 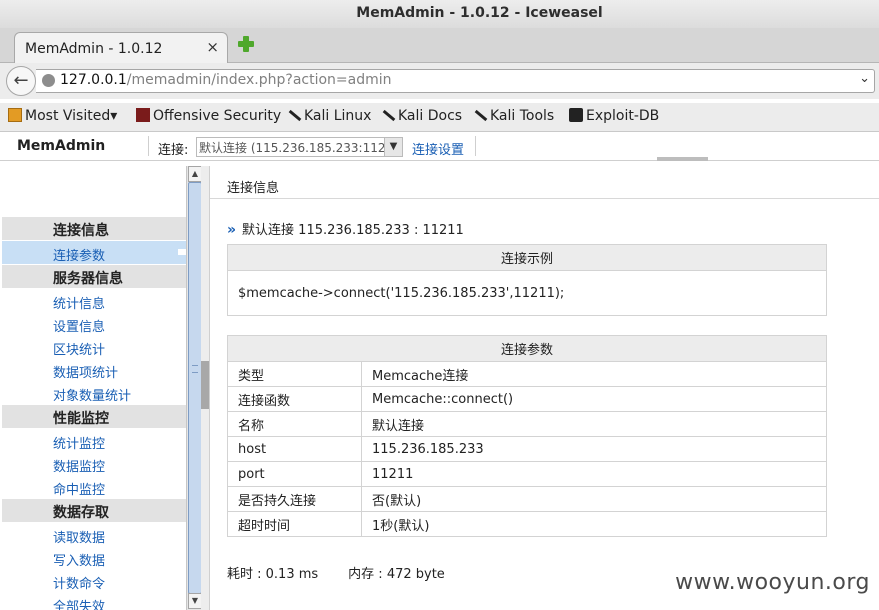 I want to click on sidebar-scrollbar: ▲ ▼, so click(x=194, y=388).